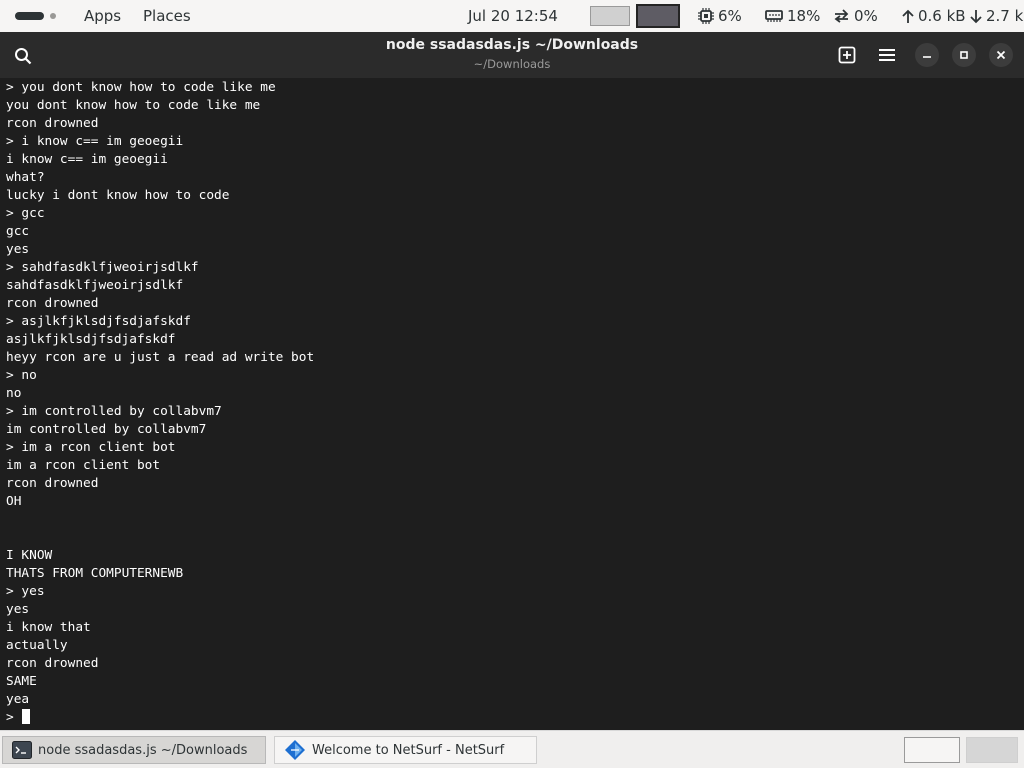 The height and width of the screenshot is (768, 1024). I want to click on swap-icon, so click(841, 16).